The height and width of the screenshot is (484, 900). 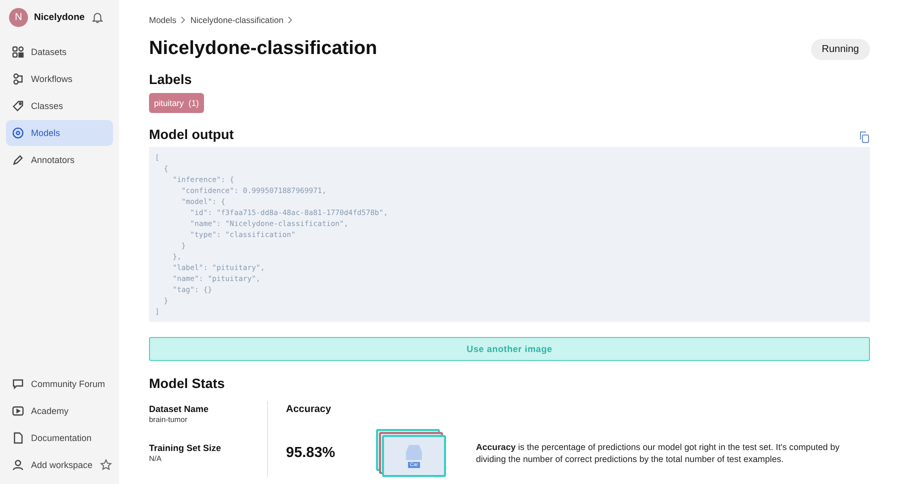 I want to click on sidebar-item: Annotators, so click(x=59, y=160).